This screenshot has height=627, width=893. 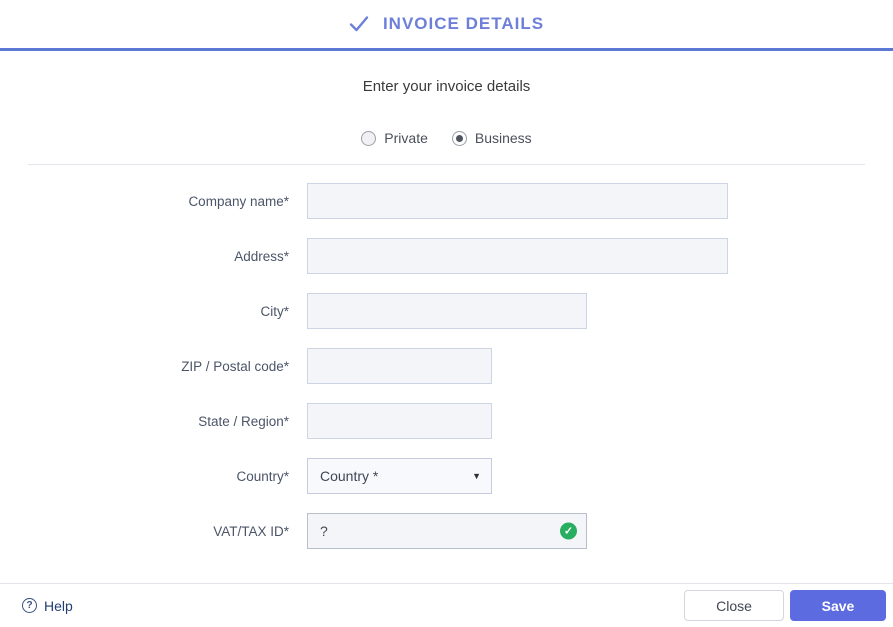 What do you see at coordinates (274, 311) in the screenshot?
I see `city-label: City*` at bounding box center [274, 311].